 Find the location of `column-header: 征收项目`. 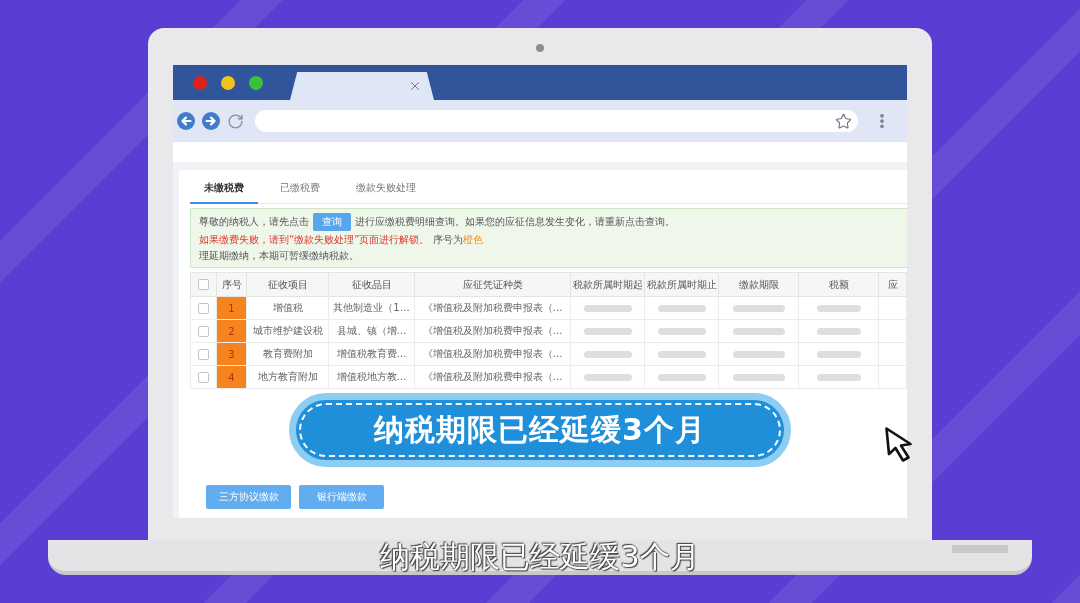

column-header: 征收项目 is located at coordinates (287, 284).